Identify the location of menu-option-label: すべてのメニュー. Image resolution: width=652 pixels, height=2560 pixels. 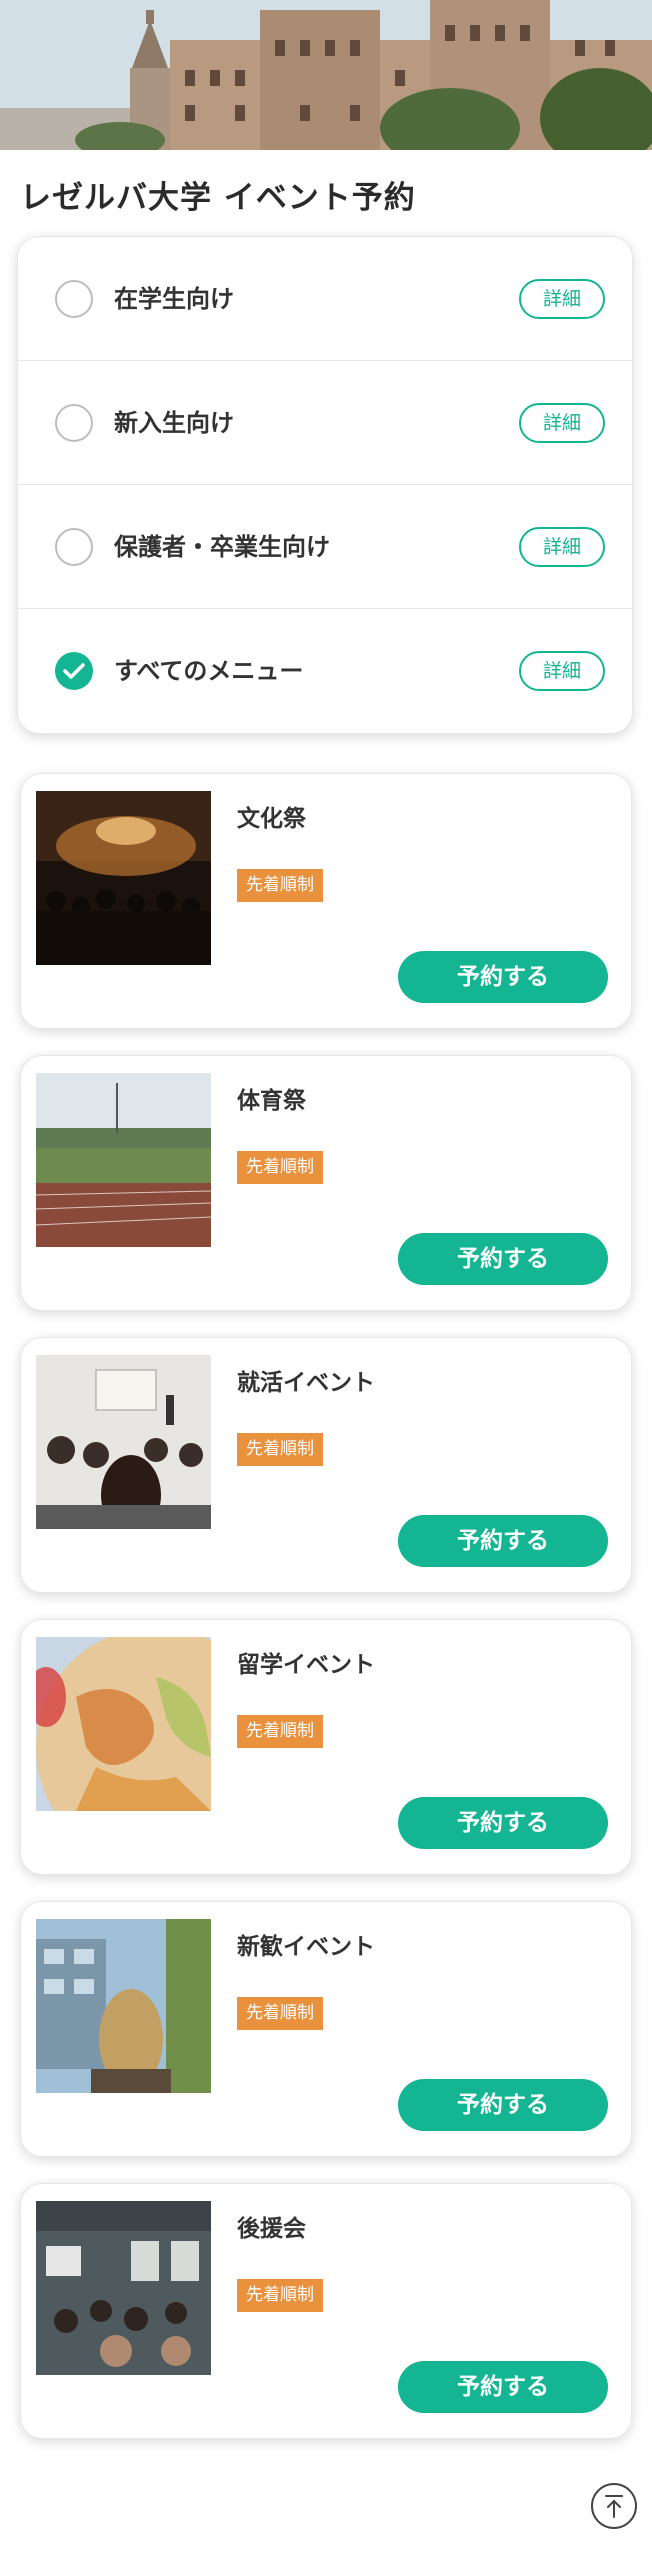
(209, 671).